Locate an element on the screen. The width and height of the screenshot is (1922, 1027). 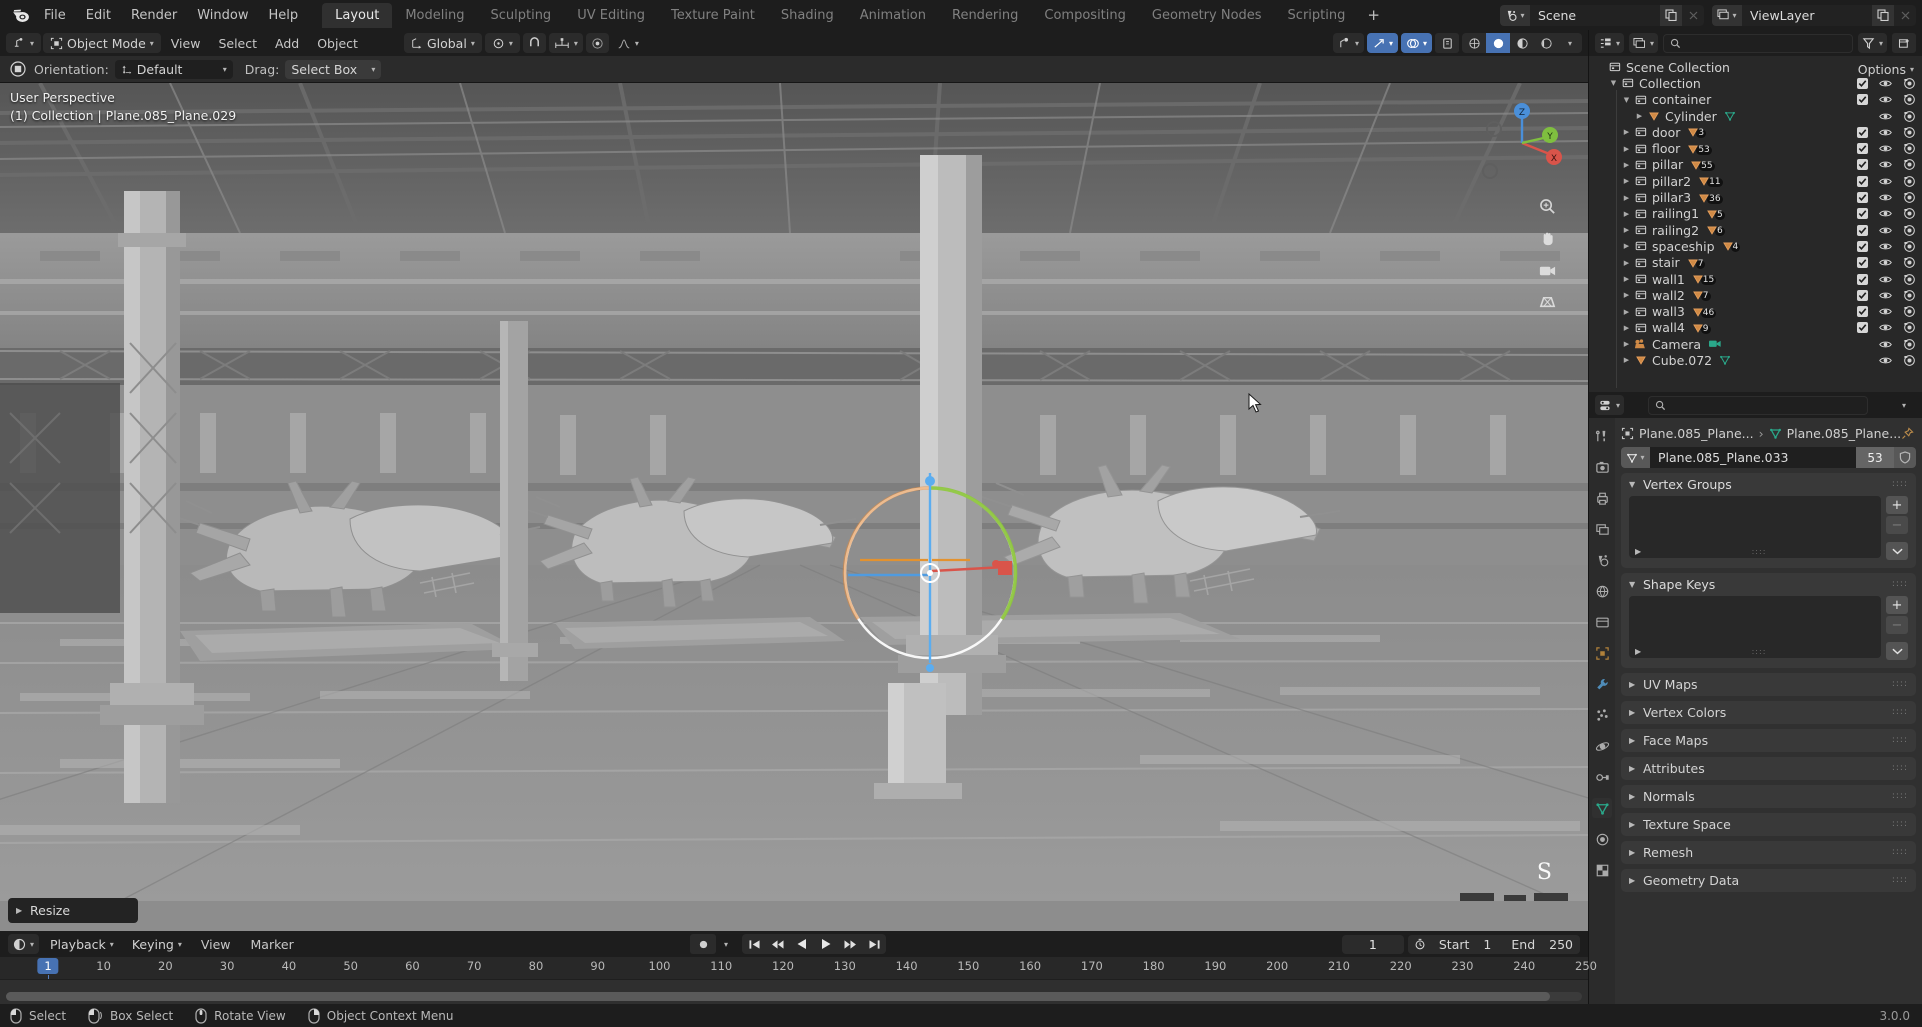
outliner-row-pillar2: ▶ pillar2 11 is located at coordinates (1755, 181).